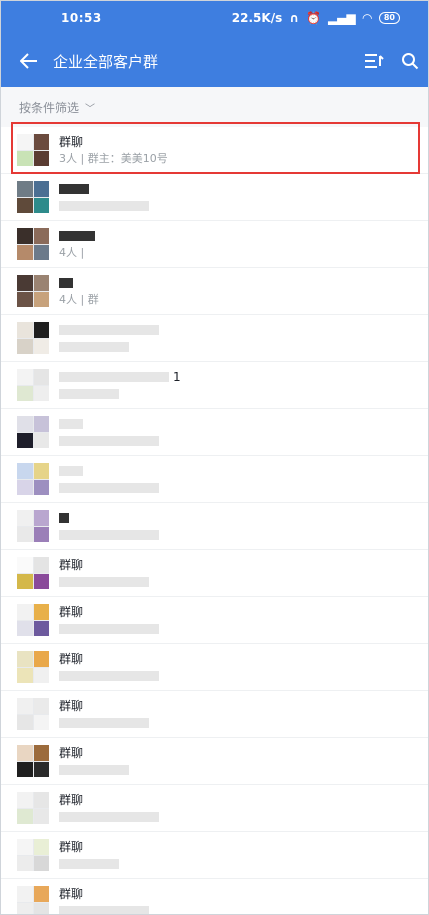 This screenshot has height=915, width=429. Describe the element at coordinates (313, 18) in the screenshot. I see `alarm-icon: ⏰` at that location.